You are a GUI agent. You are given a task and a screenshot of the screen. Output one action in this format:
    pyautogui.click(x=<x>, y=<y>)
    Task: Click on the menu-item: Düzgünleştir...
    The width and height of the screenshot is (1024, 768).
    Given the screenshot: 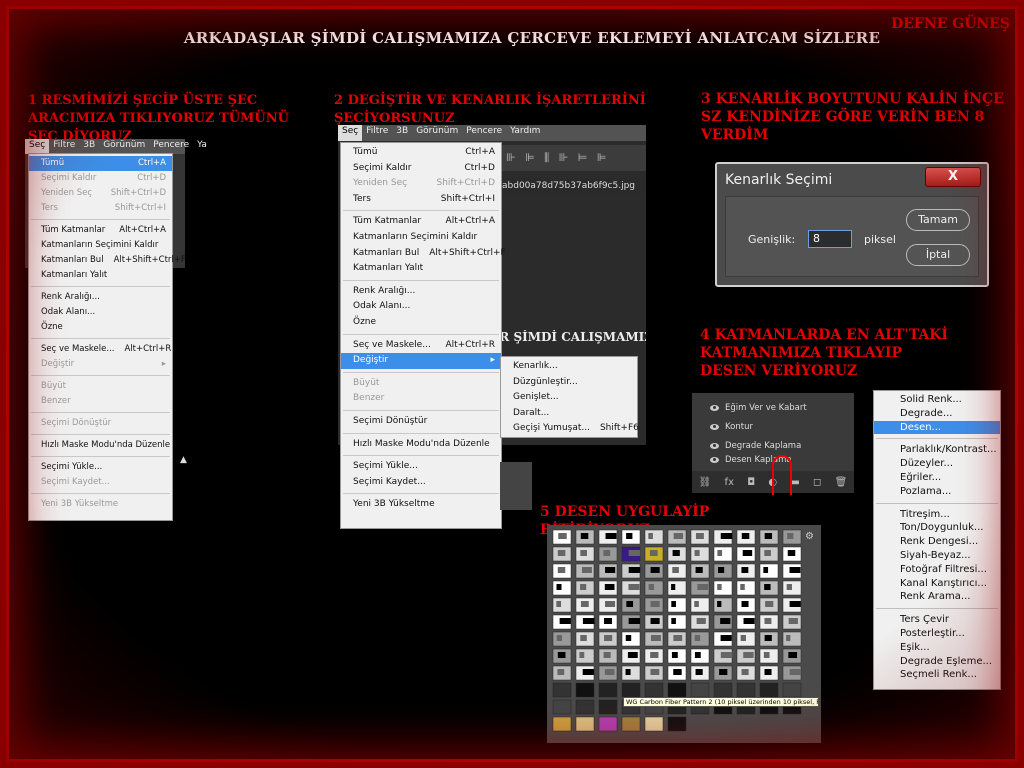 What is the action you would take?
    pyautogui.click(x=569, y=383)
    